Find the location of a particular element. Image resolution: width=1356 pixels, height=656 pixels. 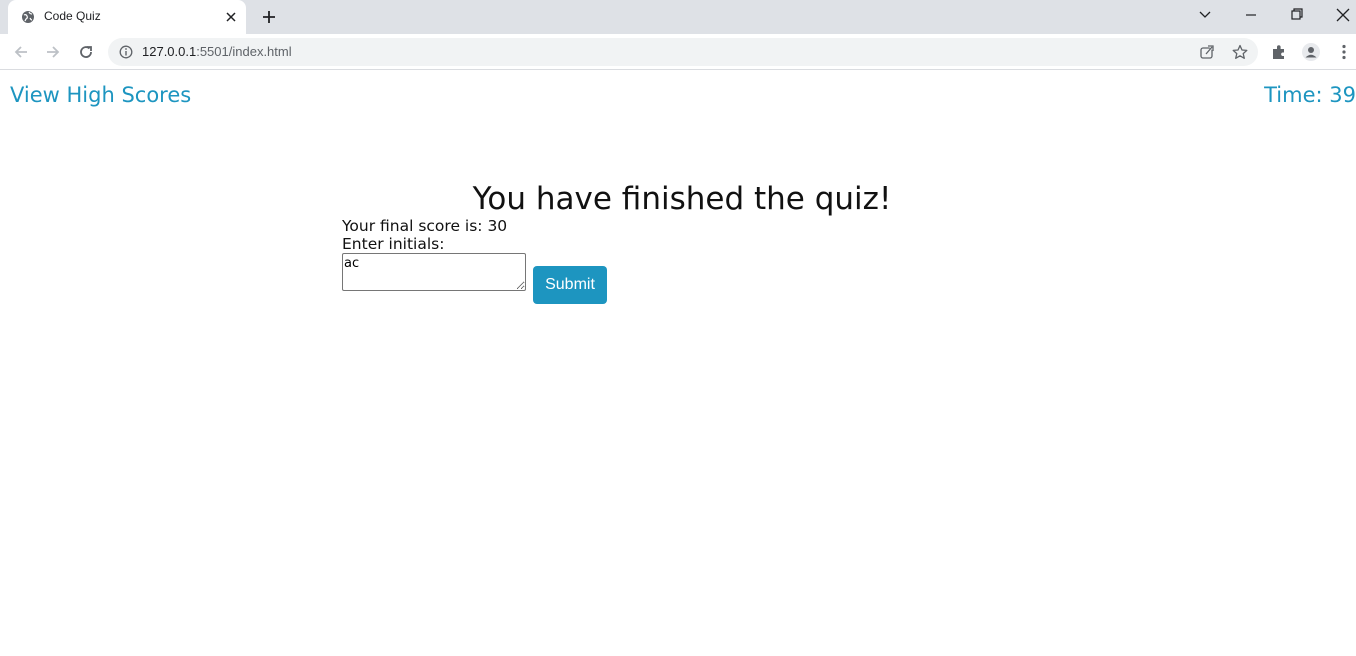

minimize-icon is located at coordinates (1251, 15).